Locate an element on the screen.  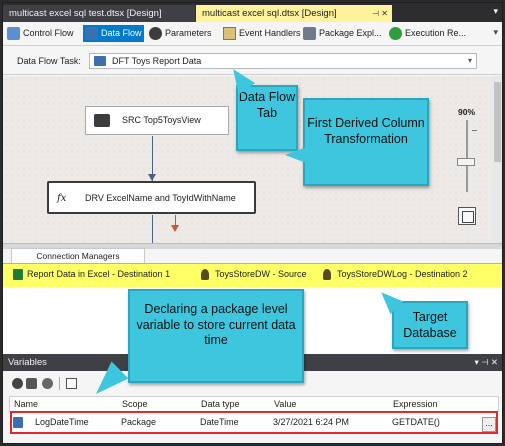
variables-title: Variables is located at coordinates (27, 362).